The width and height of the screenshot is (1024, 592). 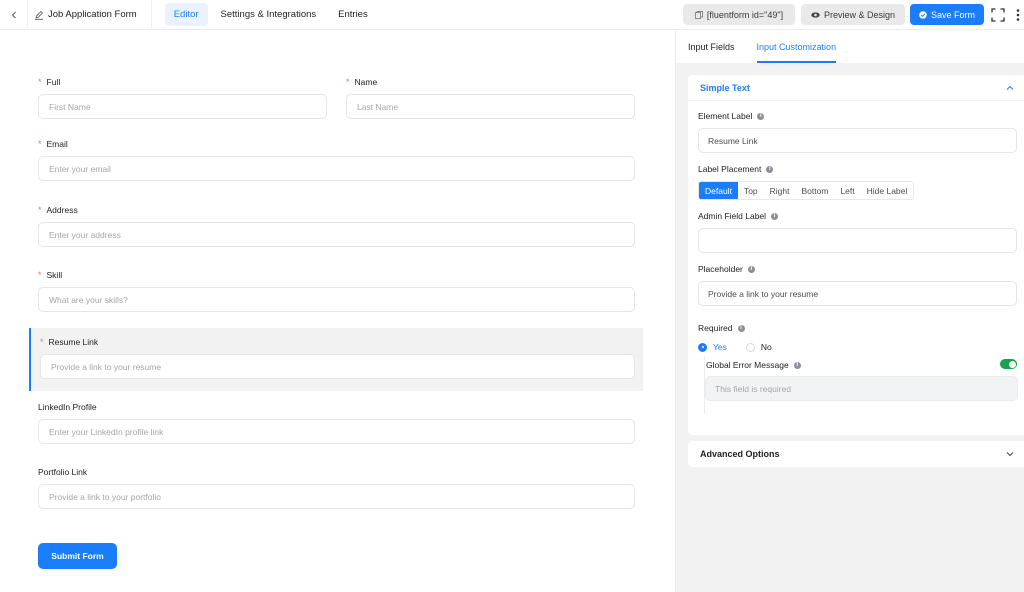 What do you see at coordinates (337, 342) in the screenshot?
I see `field-label: * Resume Link` at bounding box center [337, 342].